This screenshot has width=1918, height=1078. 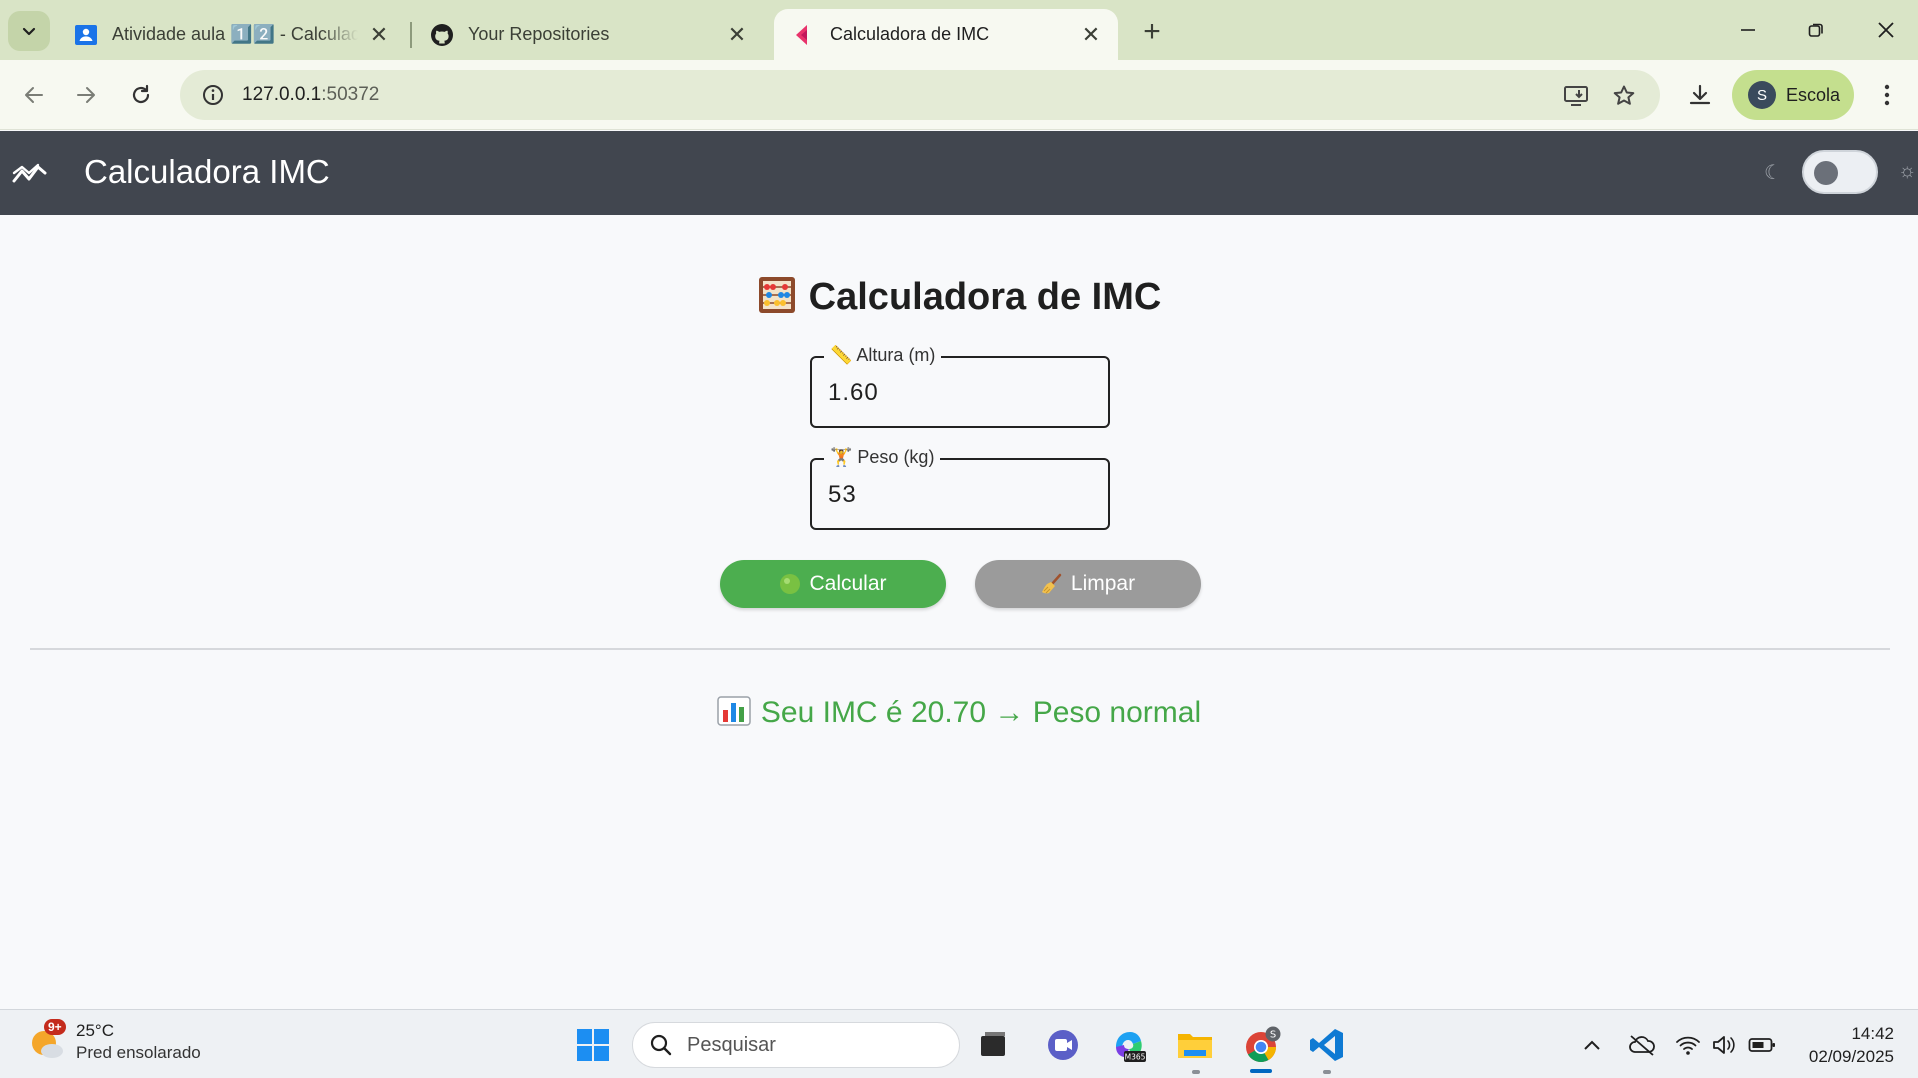 I want to click on minimize-button, so click(x=1748, y=30).